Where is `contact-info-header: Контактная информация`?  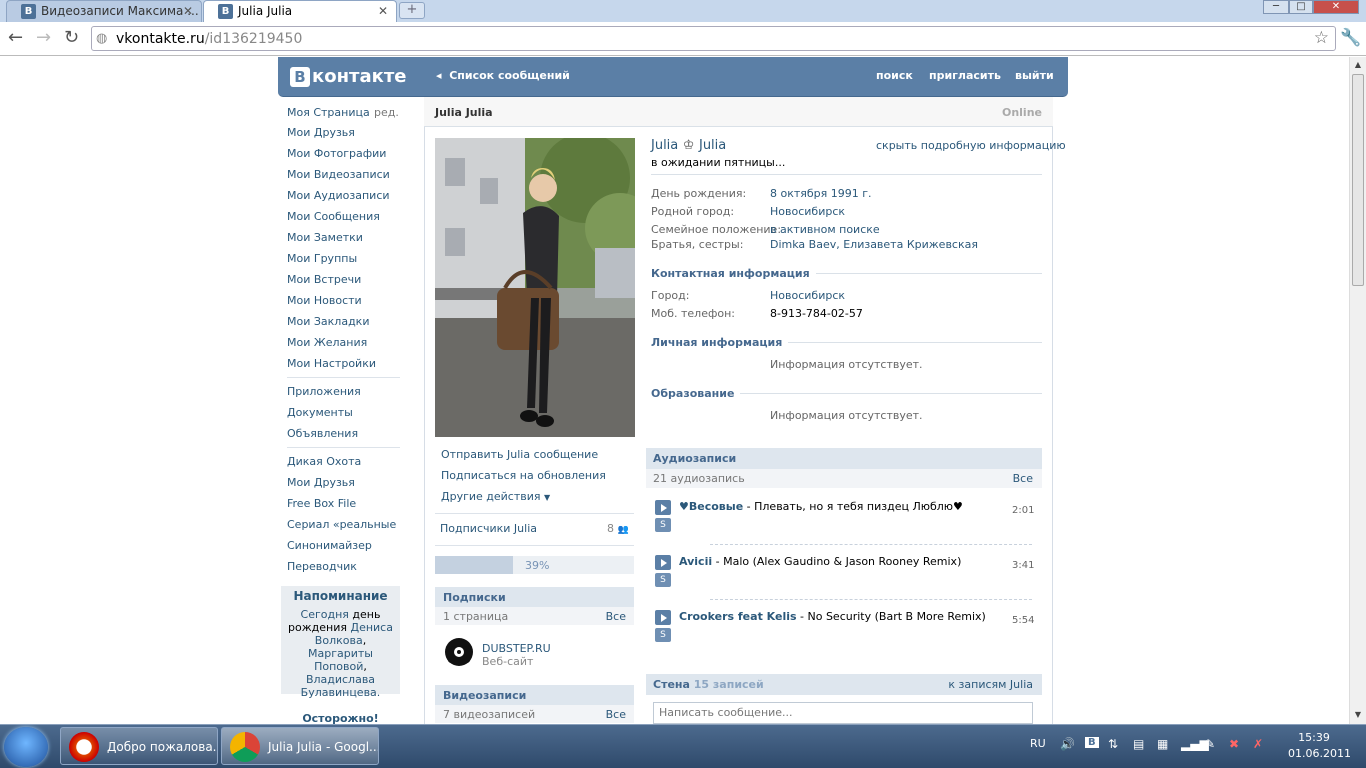
contact-info-header: Контактная информация is located at coordinates (733, 273).